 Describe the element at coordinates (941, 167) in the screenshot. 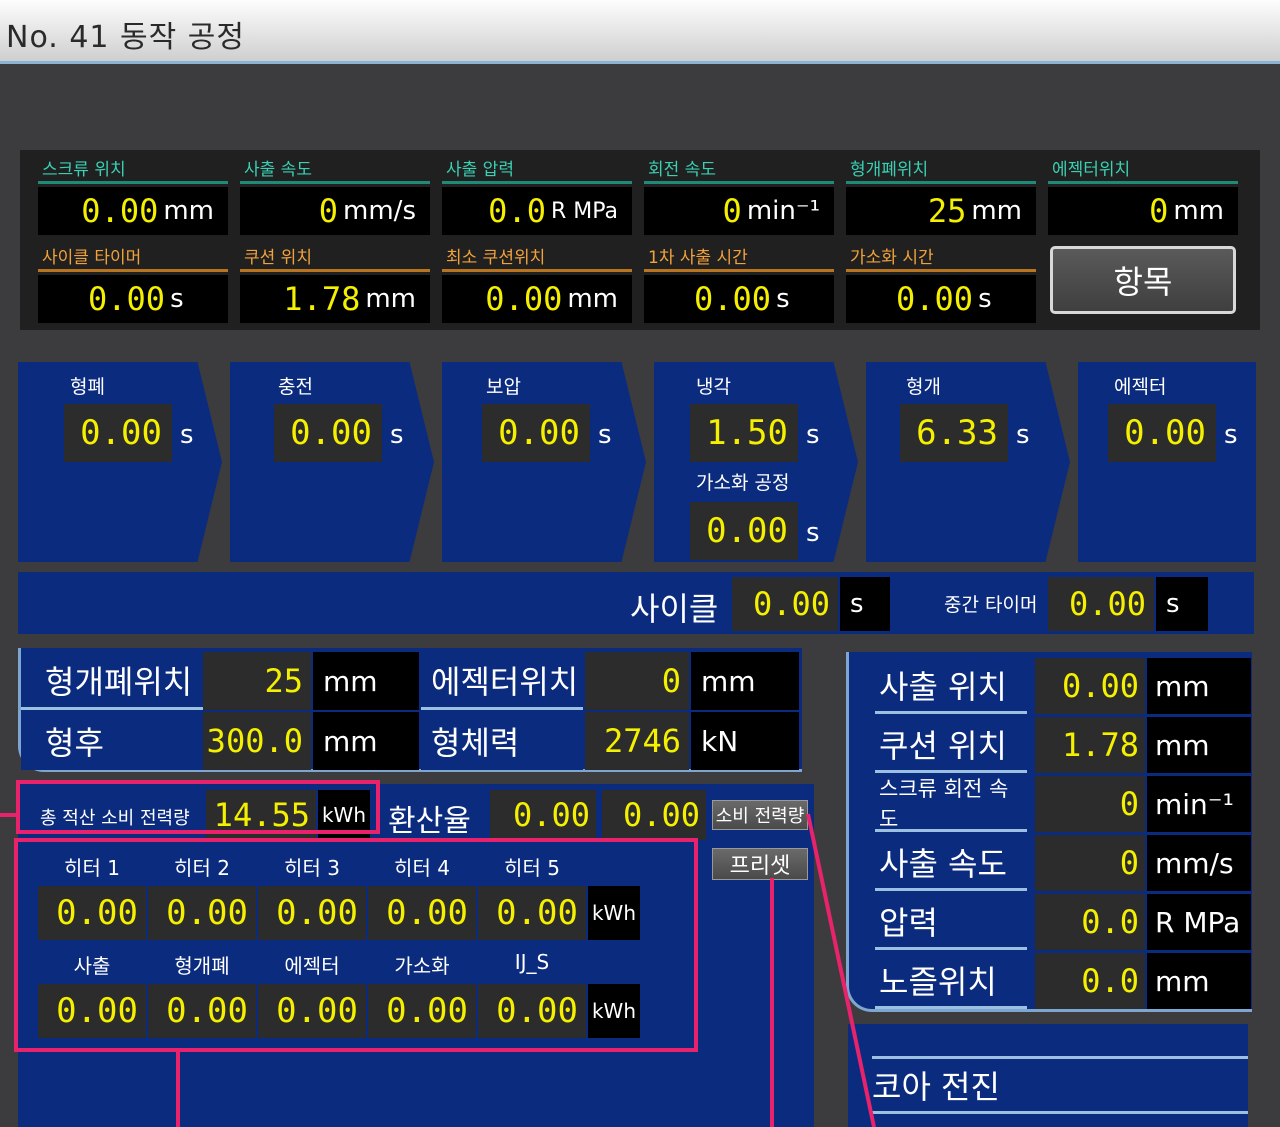

I see `monitor-label: 형개폐위치` at that location.